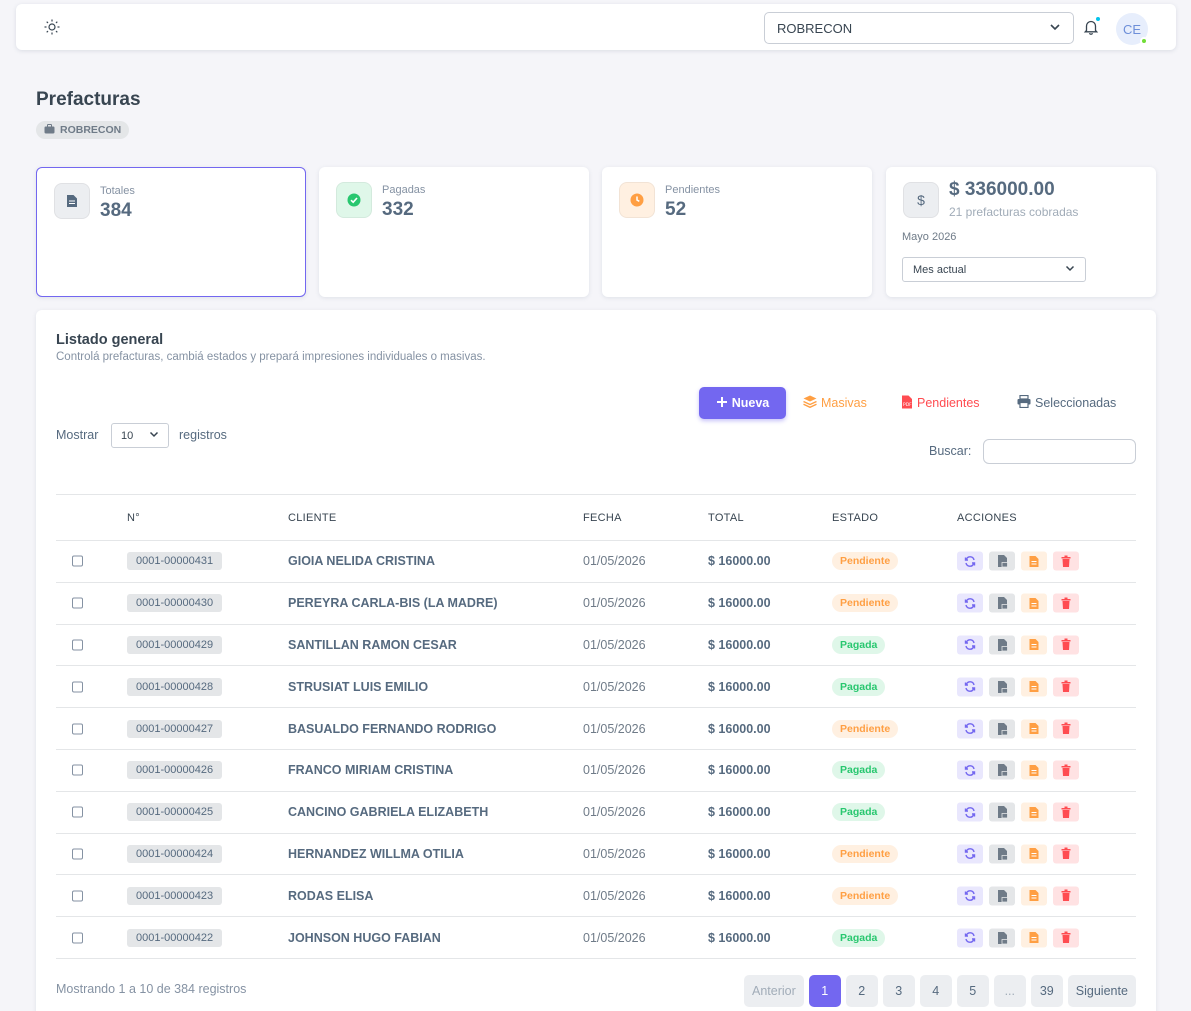 The image size is (1191, 1011). What do you see at coordinates (742, 403) in the screenshot?
I see `new-button: Nueva` at bounding box center [742, 403].